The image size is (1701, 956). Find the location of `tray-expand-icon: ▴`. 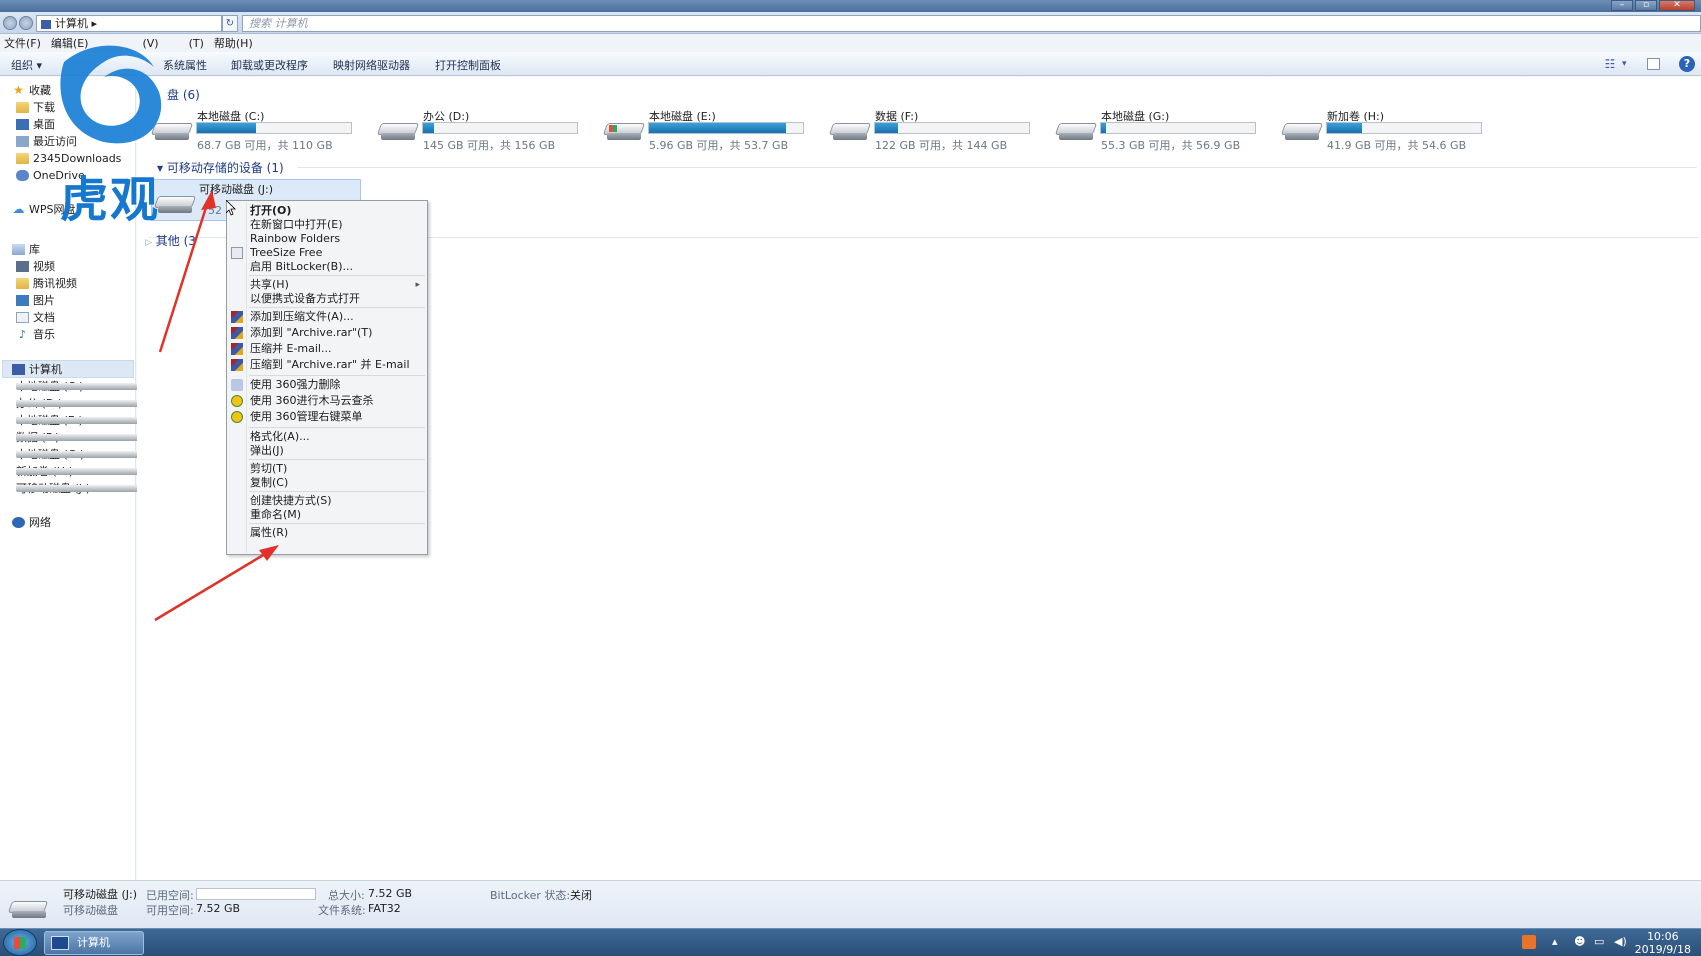

tray-expand-icon: ▴ is located at coordinates (1555, 941).